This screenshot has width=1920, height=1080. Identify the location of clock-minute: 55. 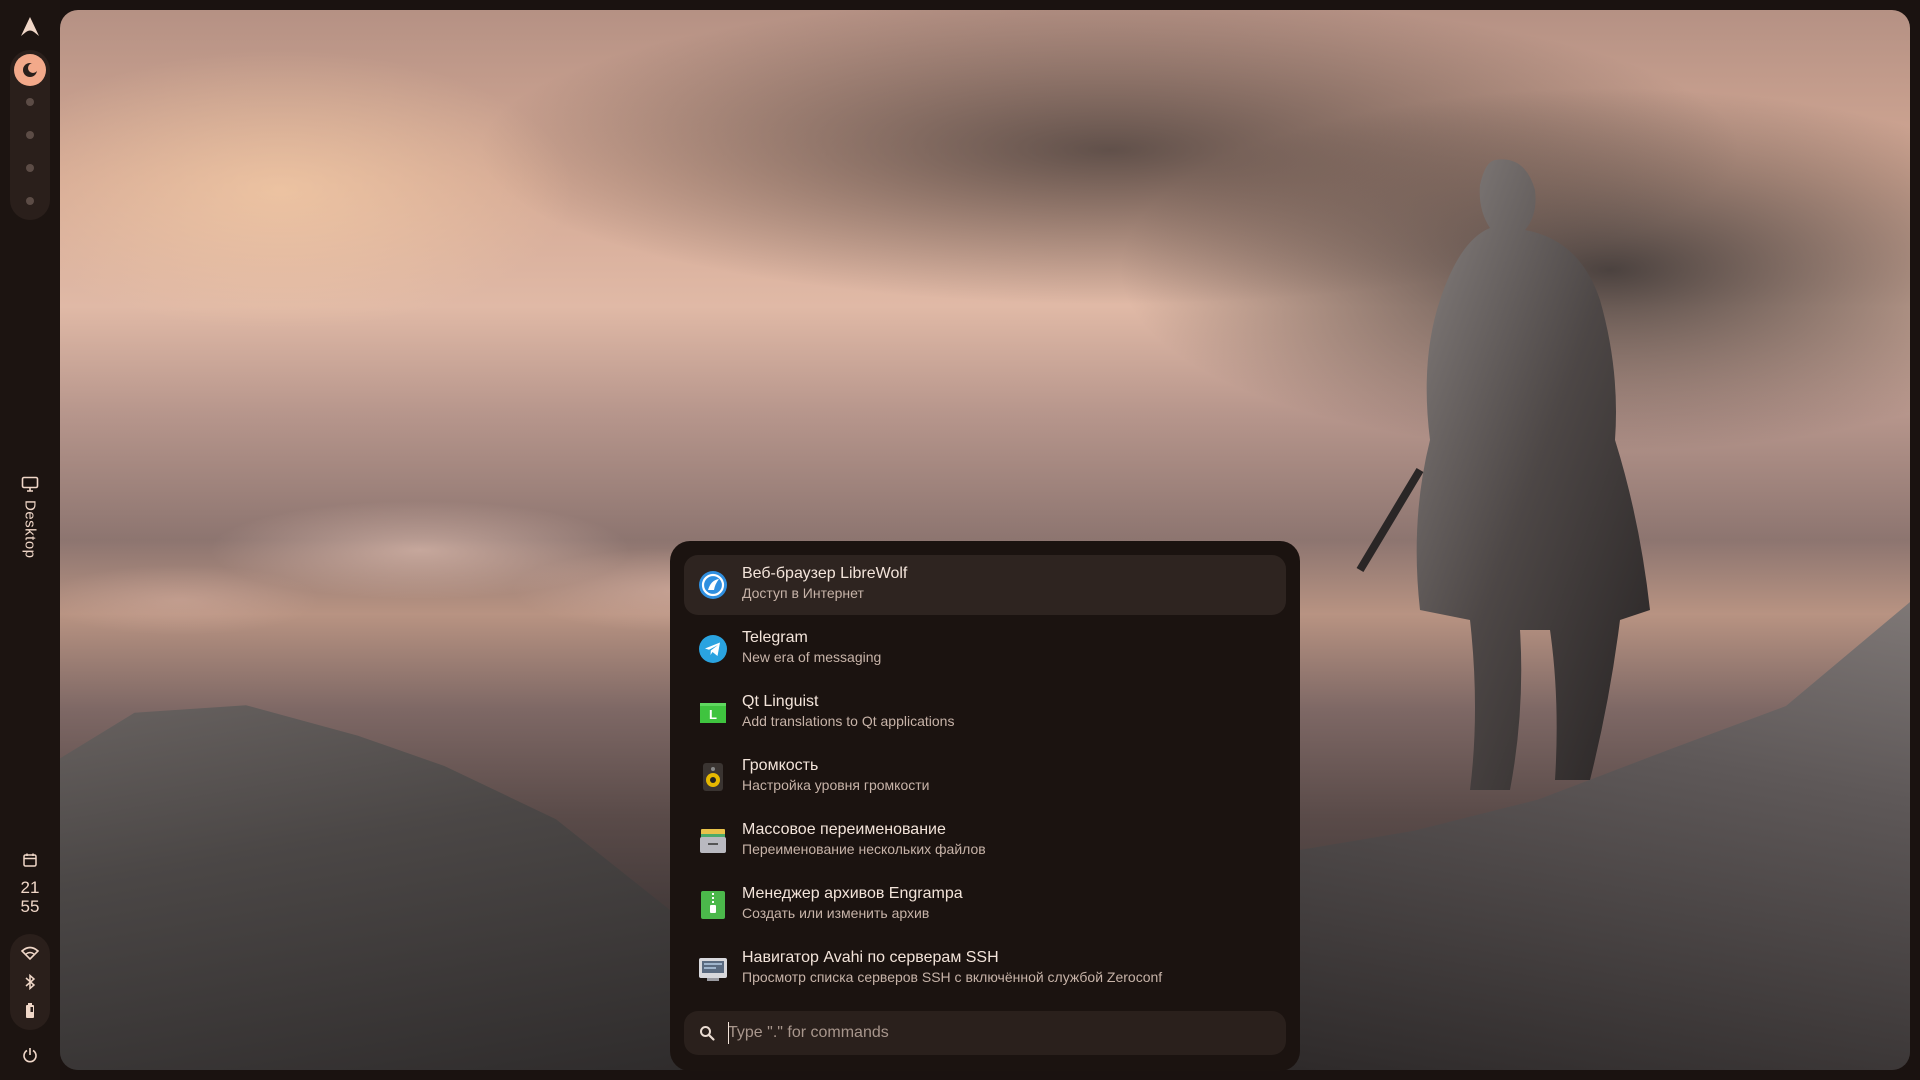
(30, 906).